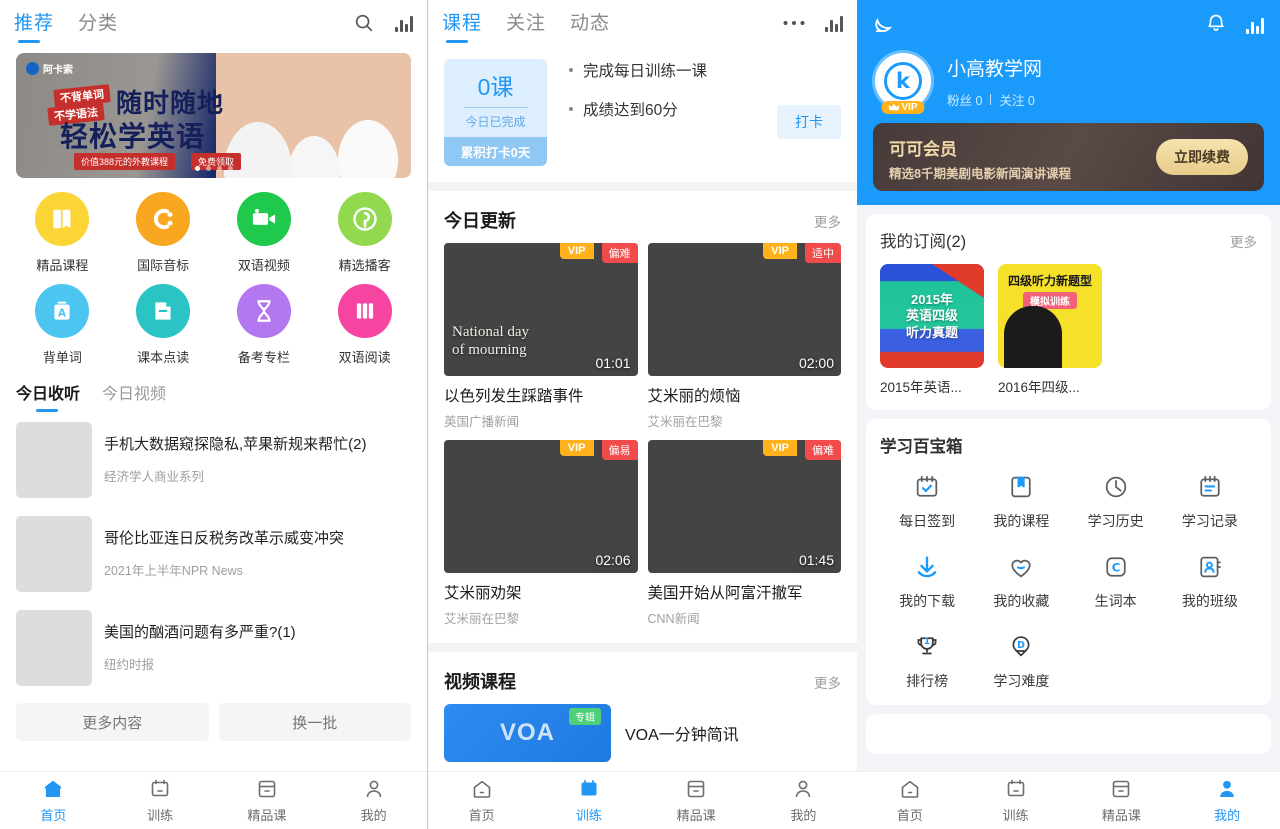  I want to click on tool-difficulty: D 学习难度, so click(1021, 662).